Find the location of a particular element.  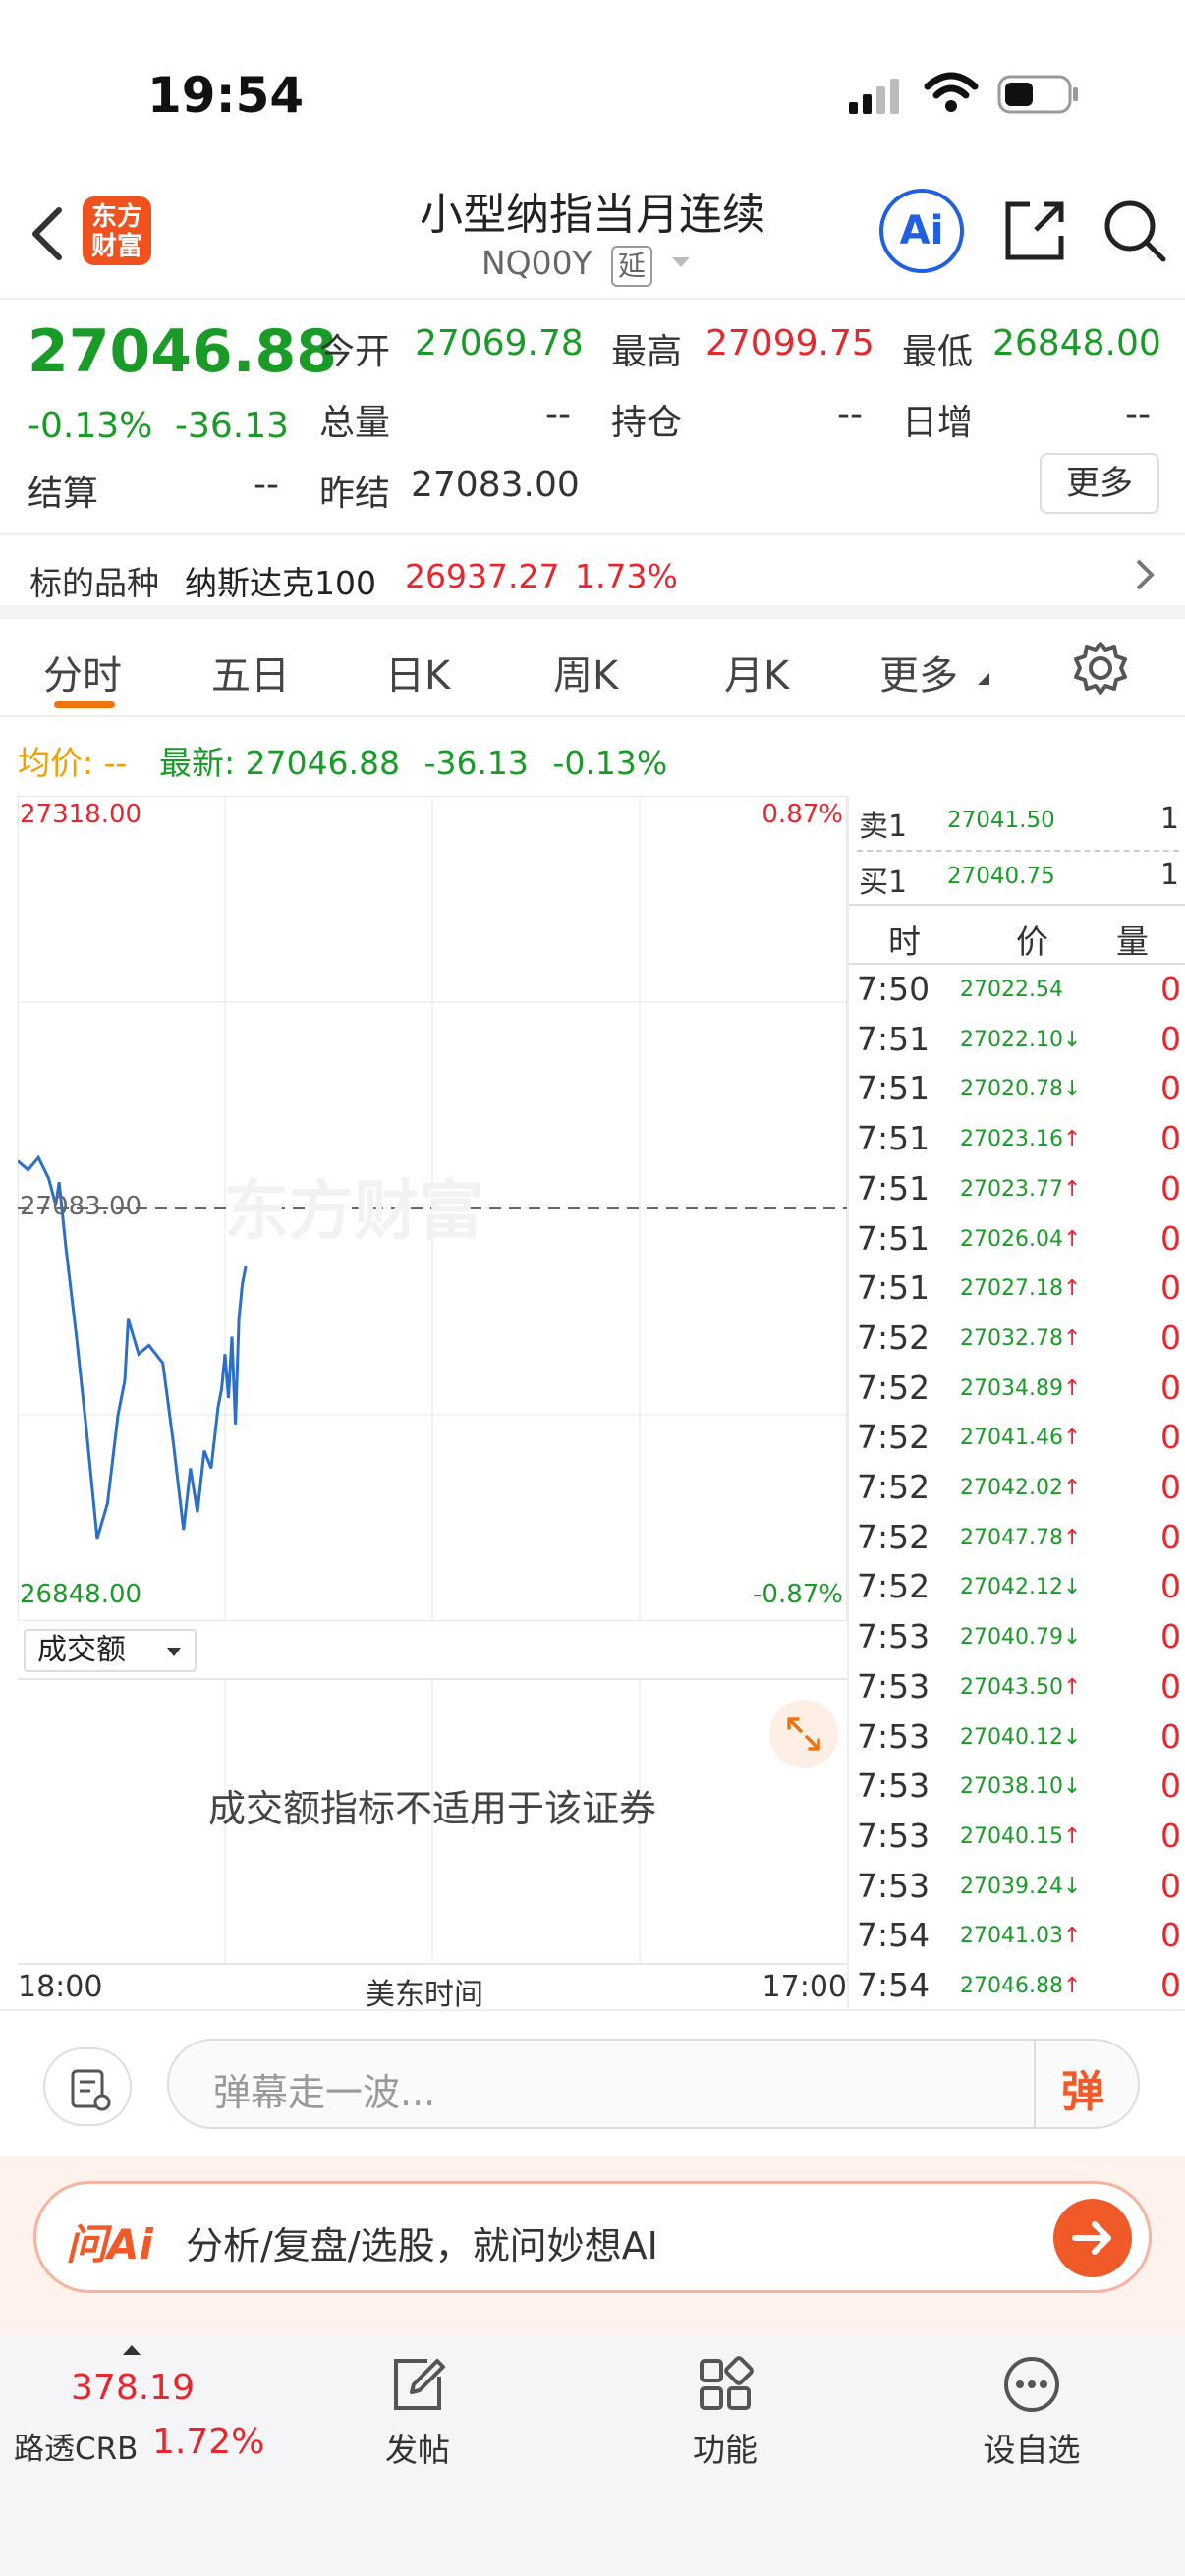

tab-monthly-k: 月K is located at coordinates (757, 672).